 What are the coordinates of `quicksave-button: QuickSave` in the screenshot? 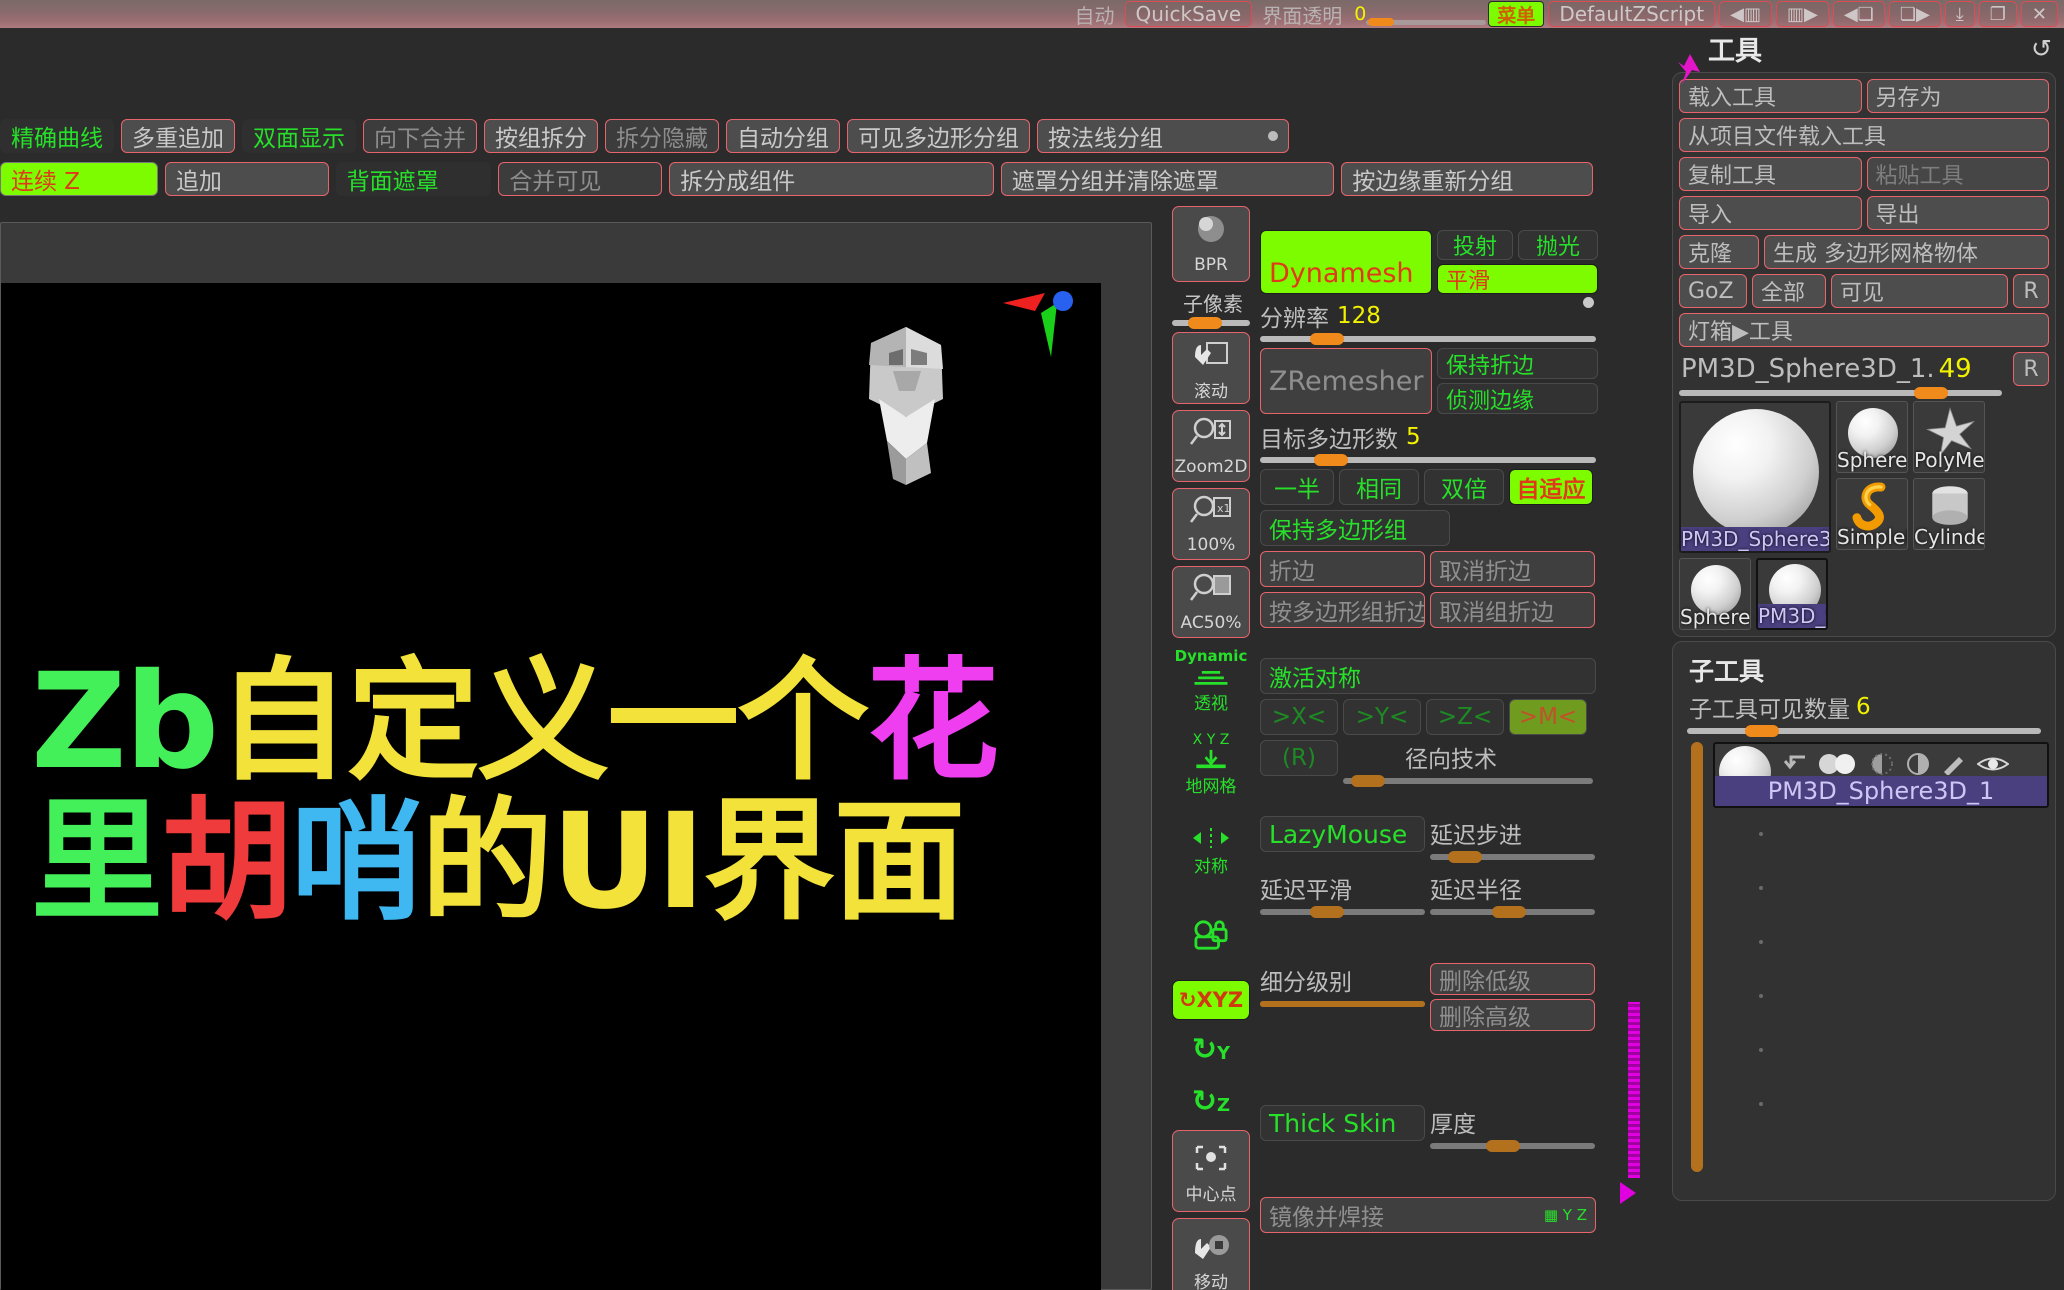 It's located at (1188, 14).